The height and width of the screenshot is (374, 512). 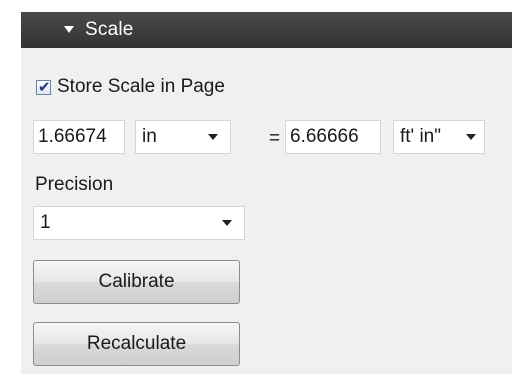 What do you see at coordinates (275, 138) in the screenshot?
I see `equals-sign: =` at bounding box center [275, 138].